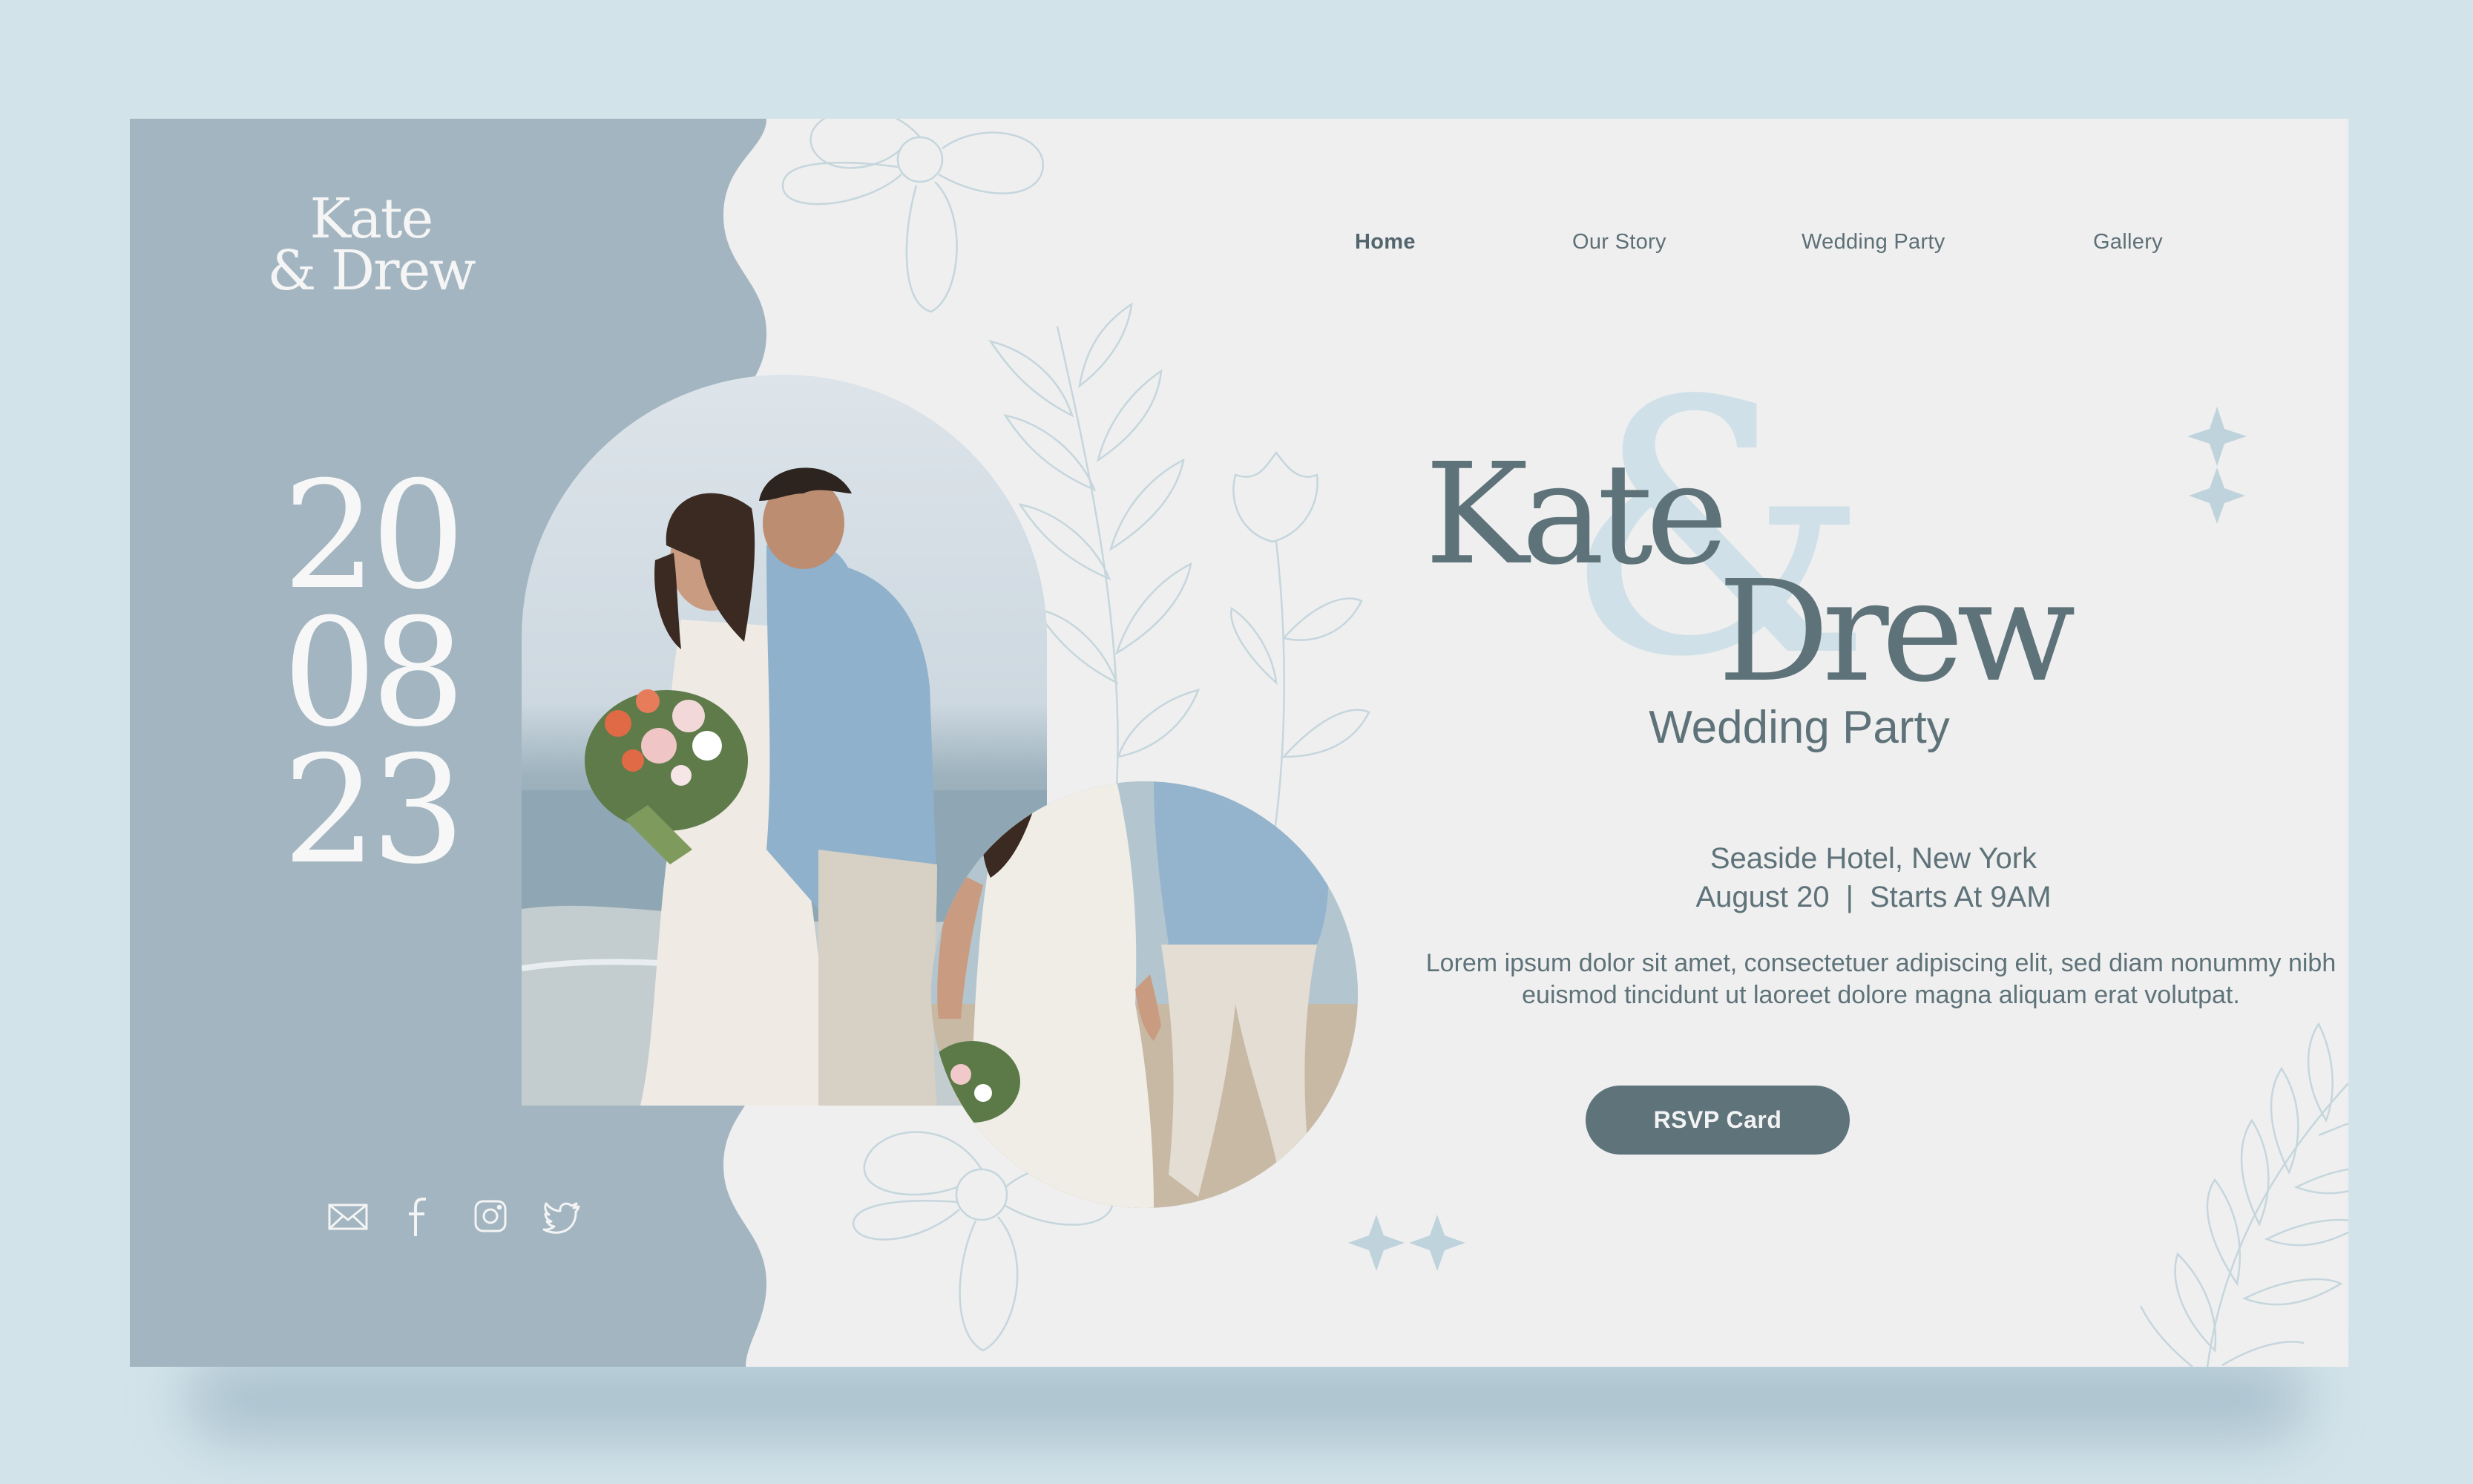 This screenshot has height=1484, width=2473. What do you see at coordinates (1961, 897) in the screenshot?
I see `event-time: Starts At 9AM` at bounding box center [1961, 897].